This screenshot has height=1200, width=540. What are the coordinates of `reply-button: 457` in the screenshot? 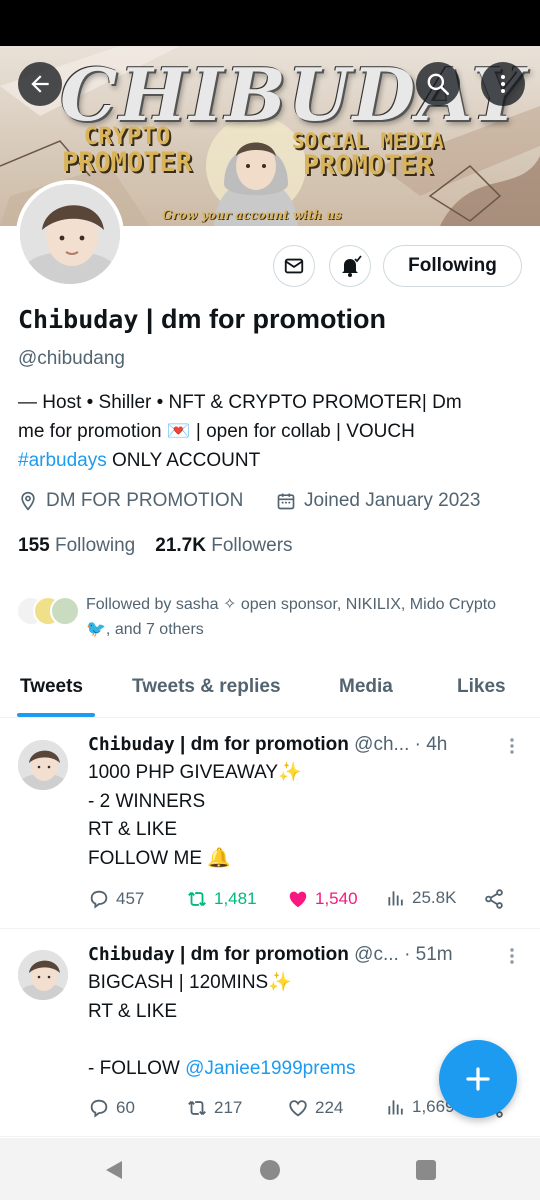 It's located at (116, 899).